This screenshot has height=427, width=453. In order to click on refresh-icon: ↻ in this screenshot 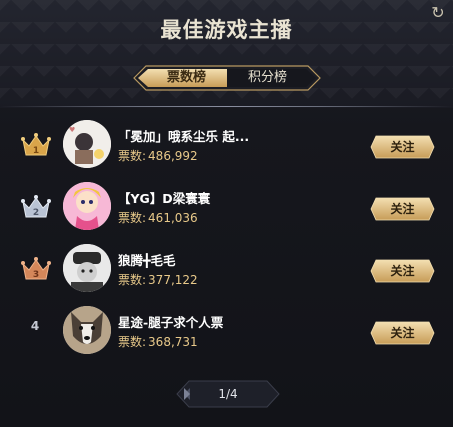, I will do `click(438, 13)`.